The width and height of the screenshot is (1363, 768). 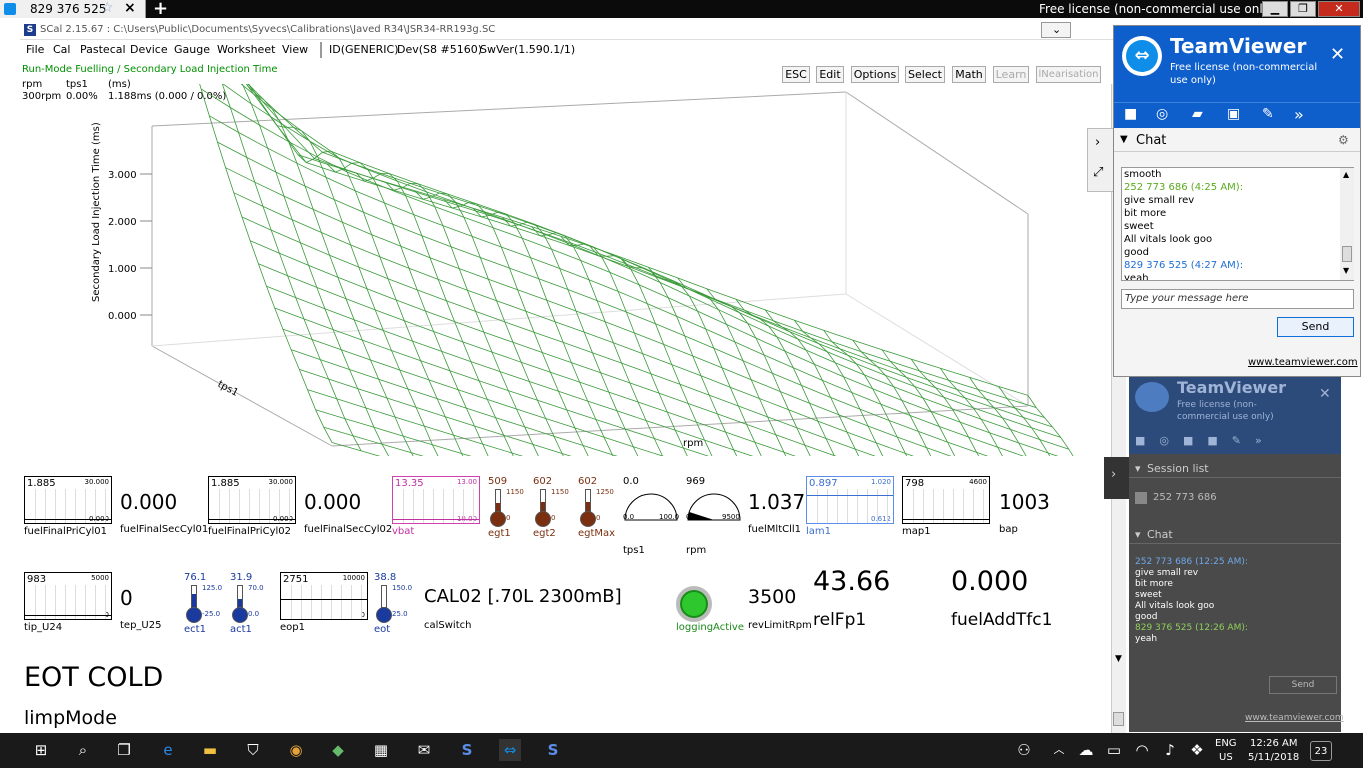 I want to click on menu-file: File, so click(x=35, y=49).